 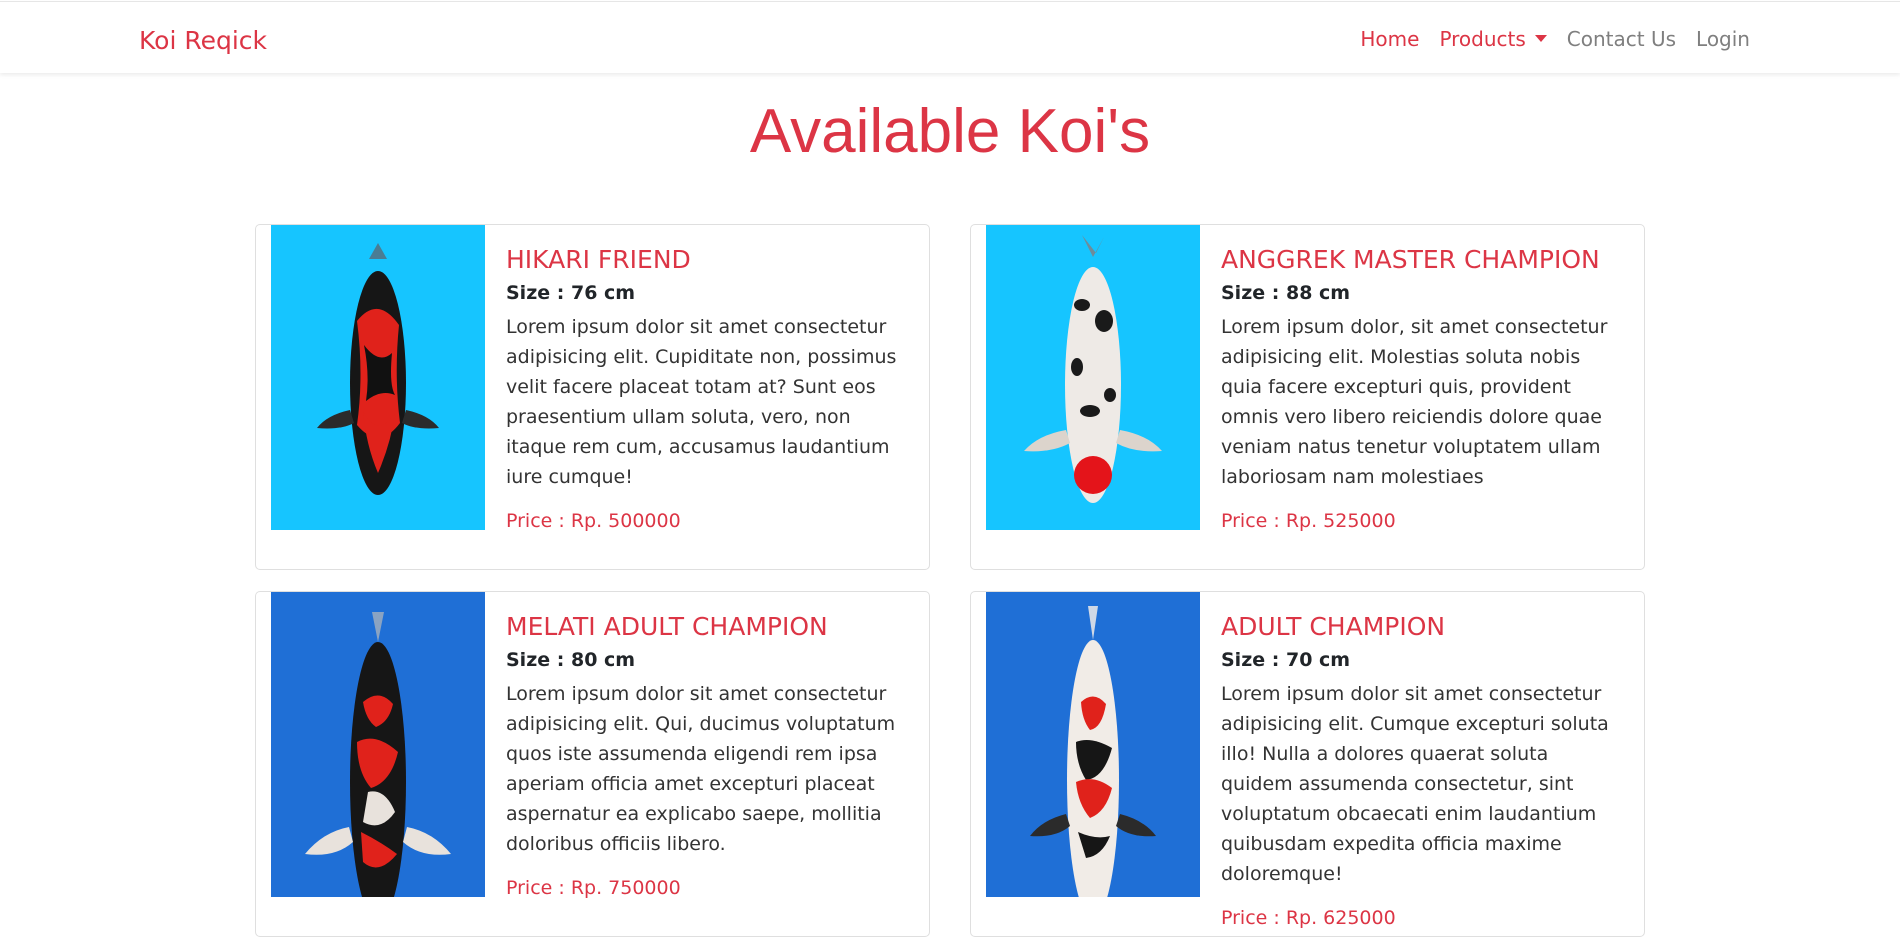 I want to click on nav-login: Login, so click(x=1723, y=39).